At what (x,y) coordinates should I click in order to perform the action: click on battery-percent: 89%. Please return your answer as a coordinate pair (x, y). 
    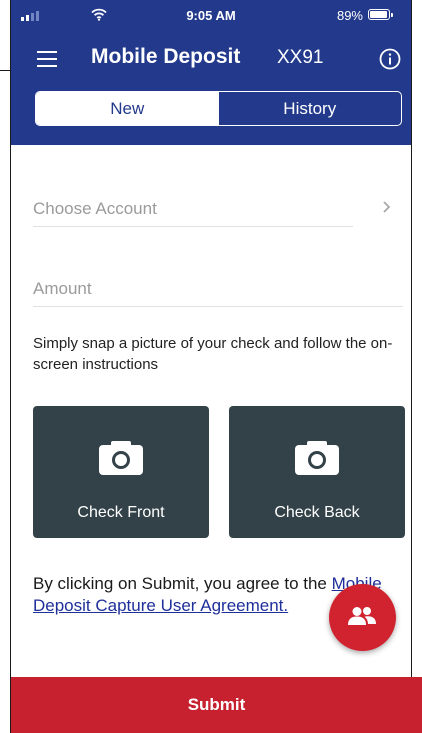
    Looking at the image, I should click on (349, 15).